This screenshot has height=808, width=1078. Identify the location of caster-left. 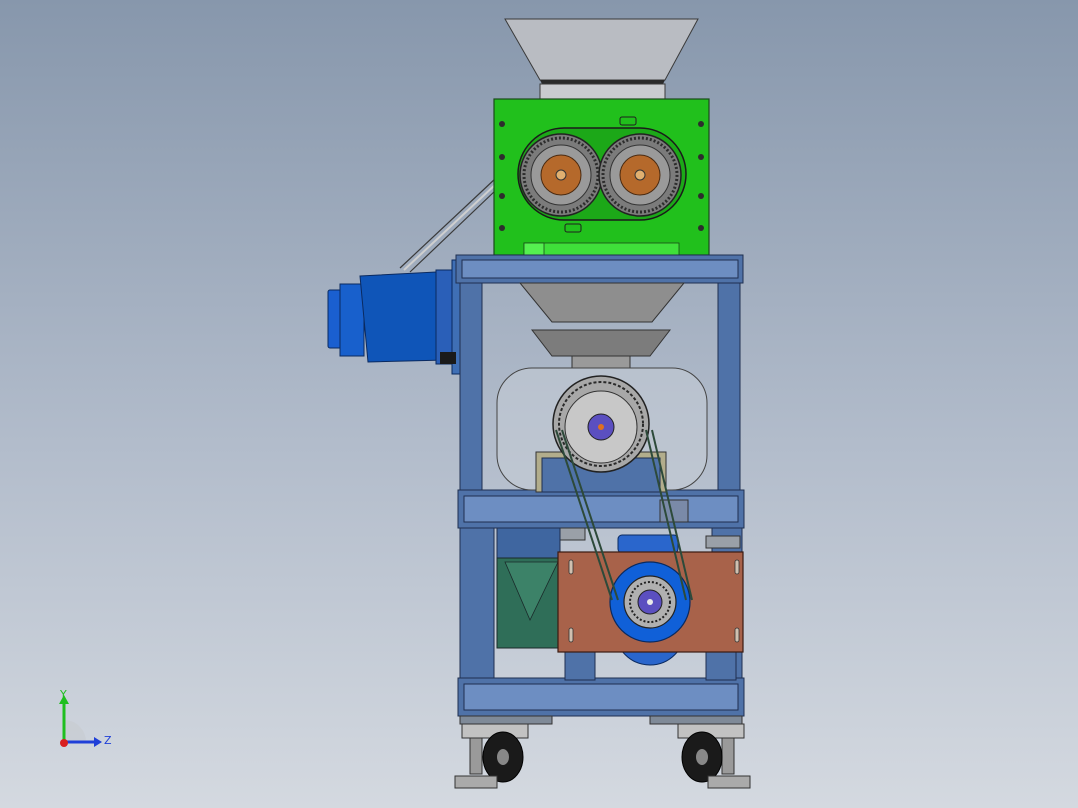
(491, 756).